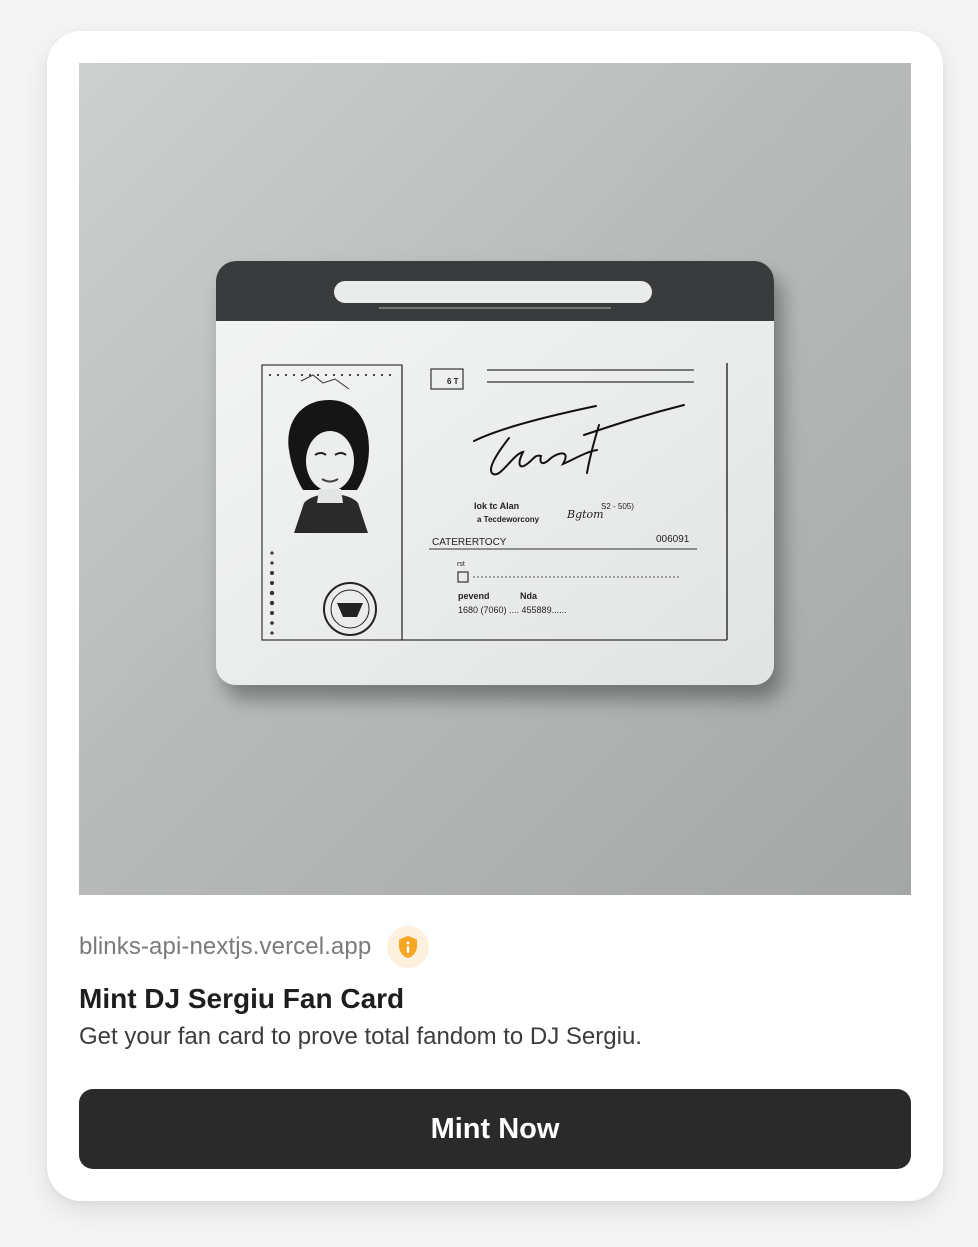  I want to click on shield-info-icon, so click(408, 947).